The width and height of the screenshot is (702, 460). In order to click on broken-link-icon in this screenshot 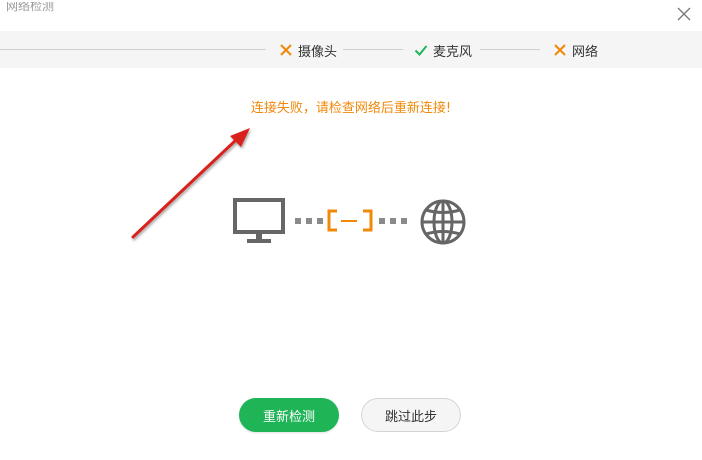, I will do `click(350, 220)`.